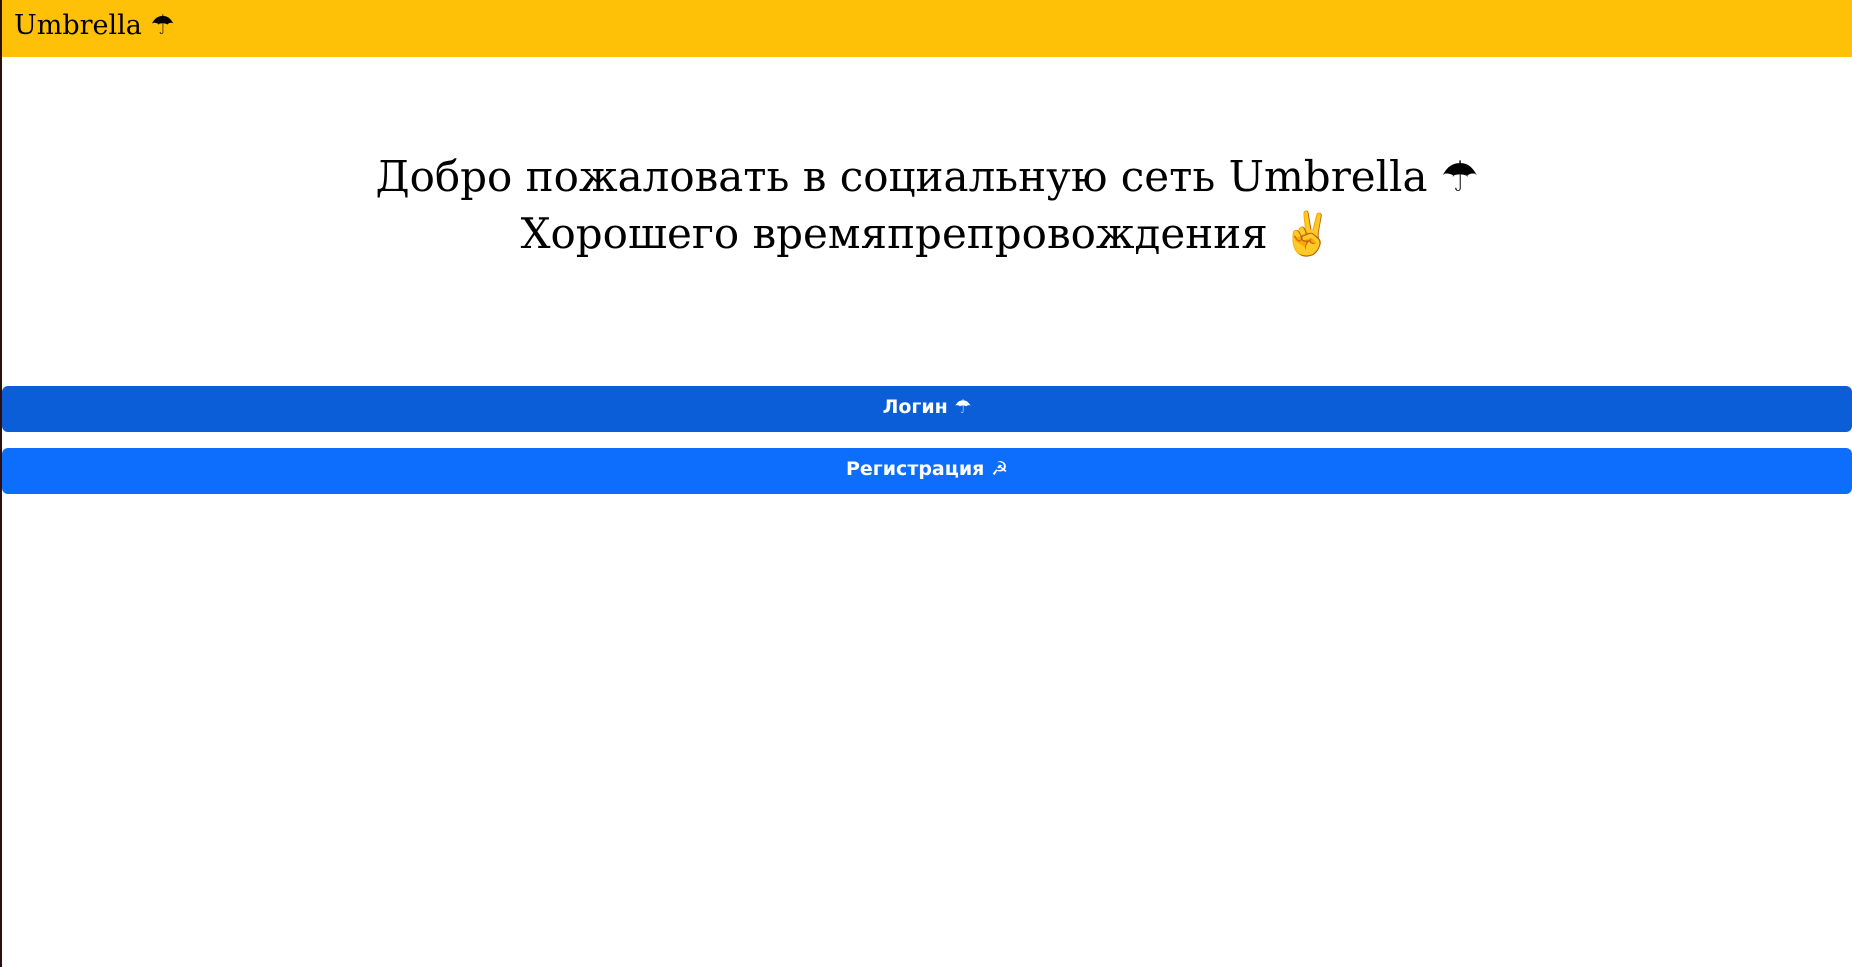  I want to click on register-button: Регистрация ☭, so click(927, 471).